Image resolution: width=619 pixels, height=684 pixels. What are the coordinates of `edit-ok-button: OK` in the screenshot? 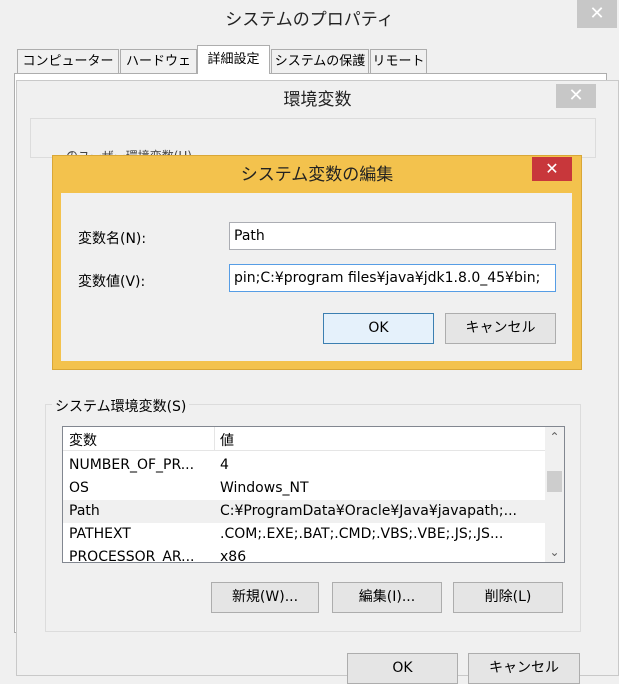 It's located at (378, 328).